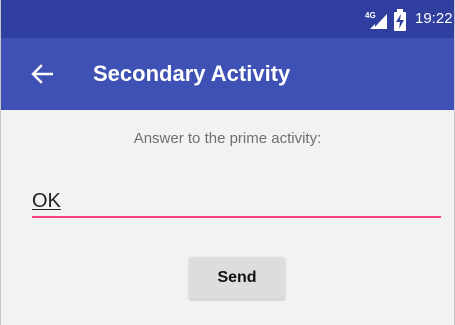 The height and width of the screenshot is (325, 455). I want to click on answer-field, so click(236, 202).